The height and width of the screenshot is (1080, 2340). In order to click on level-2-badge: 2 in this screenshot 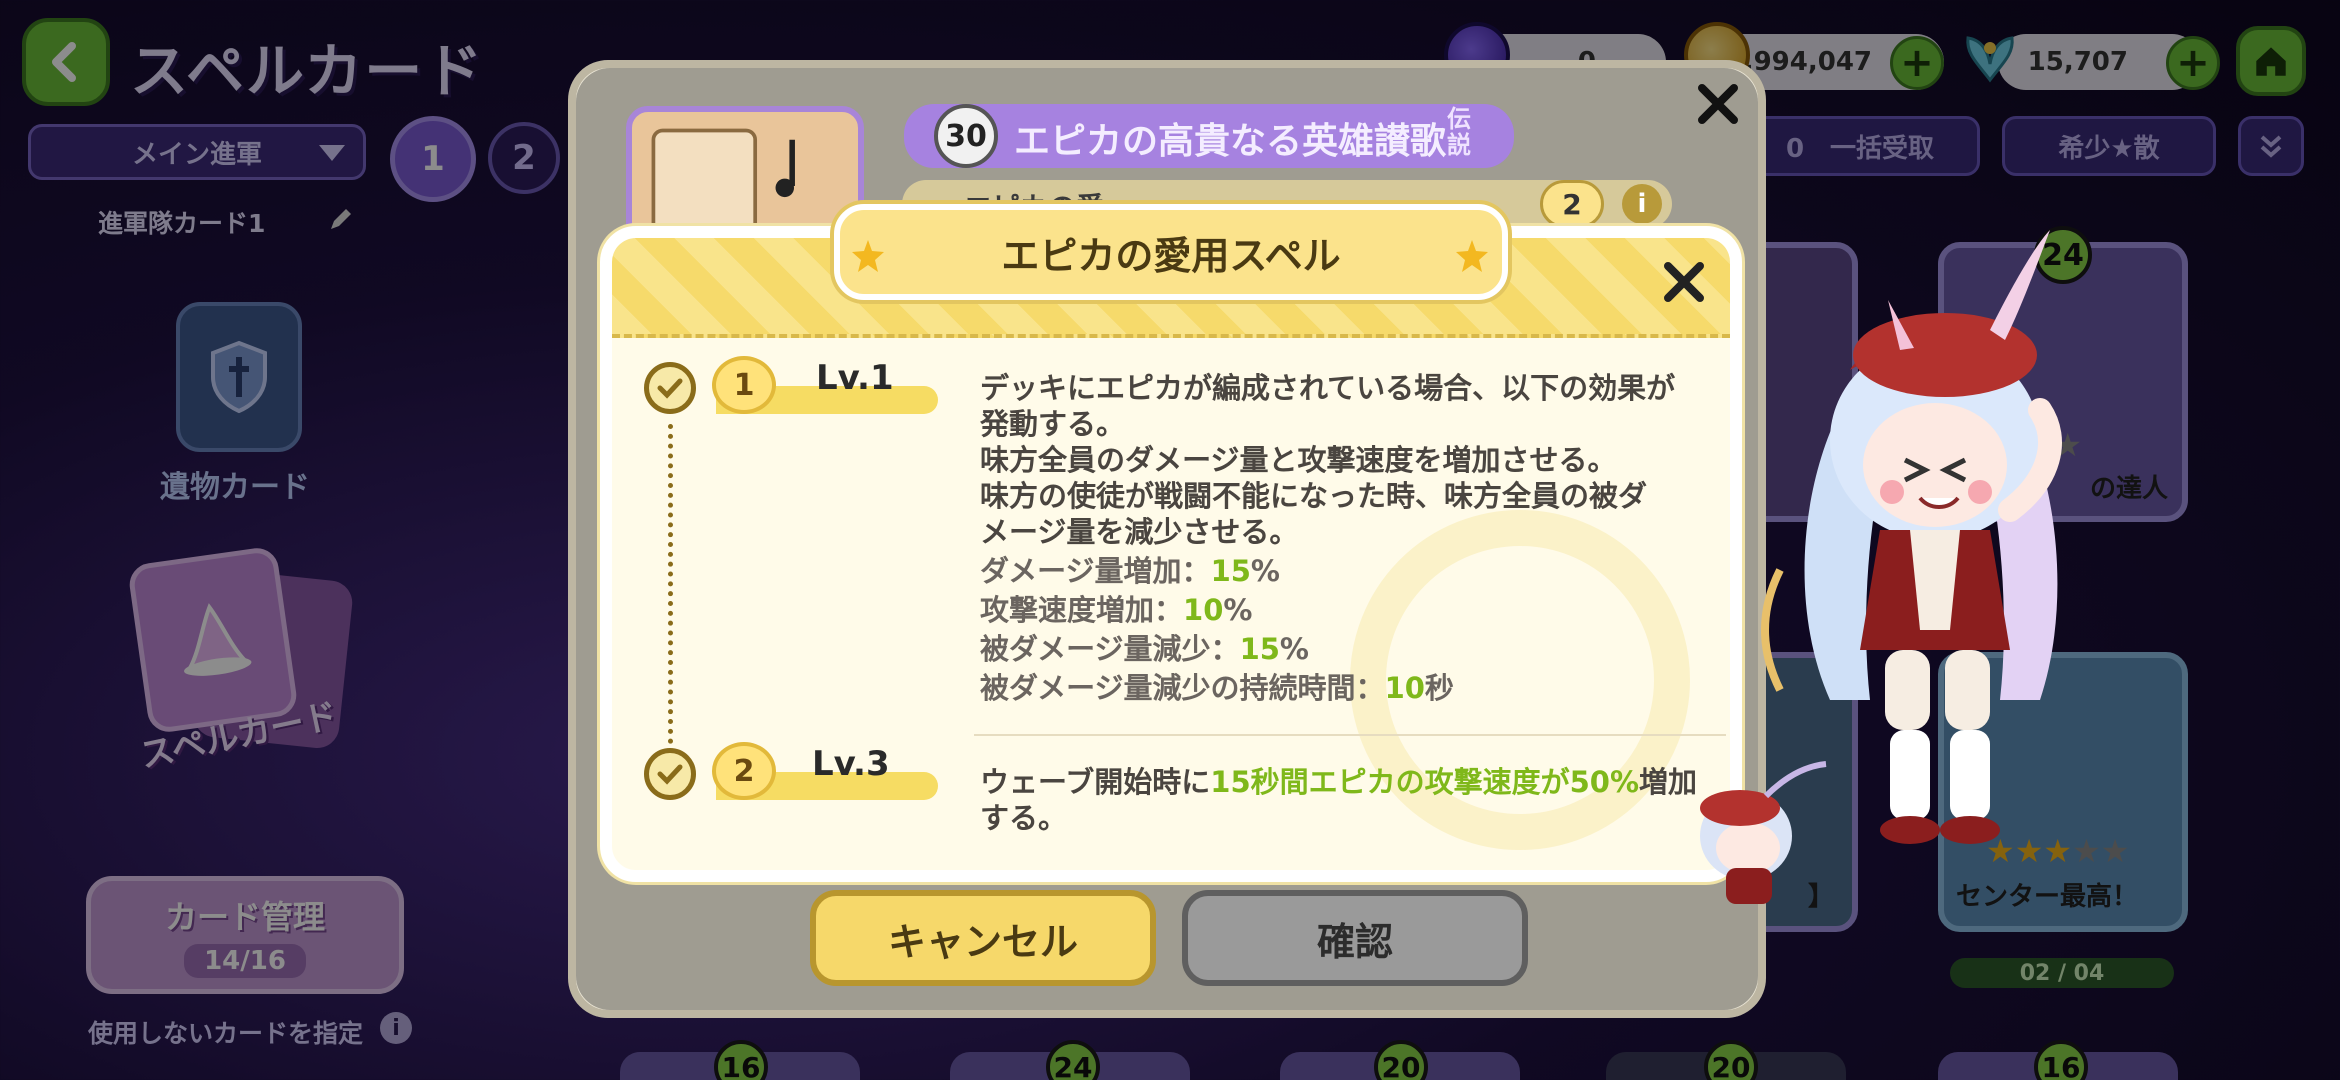, I will do `click(744, 771)`.